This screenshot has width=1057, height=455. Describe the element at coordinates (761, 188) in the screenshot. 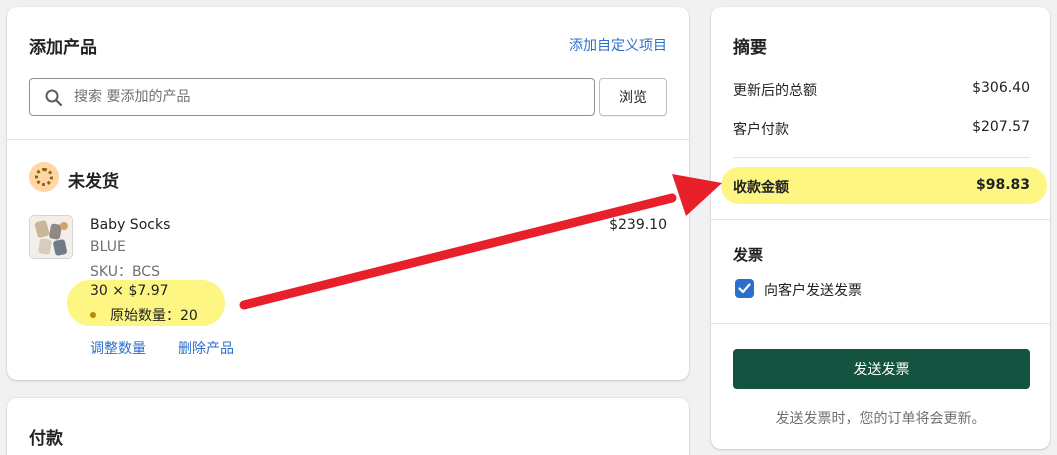

I see `amount-due-label: 收款金额` at that location.